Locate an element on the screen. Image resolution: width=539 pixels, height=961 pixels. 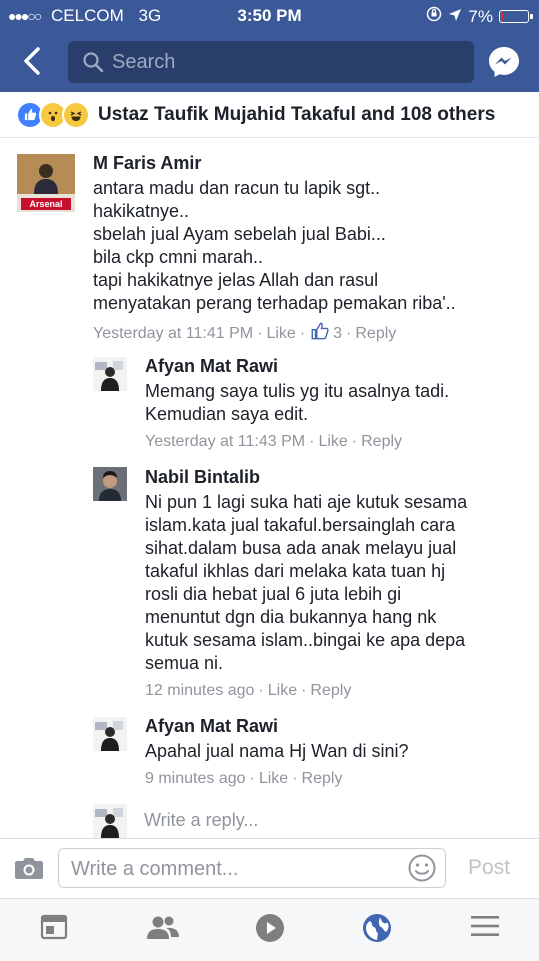
comment-meta: Yesterday at 11:41 PM · Like · 3 · Reply is located at coordinates (244, 333).